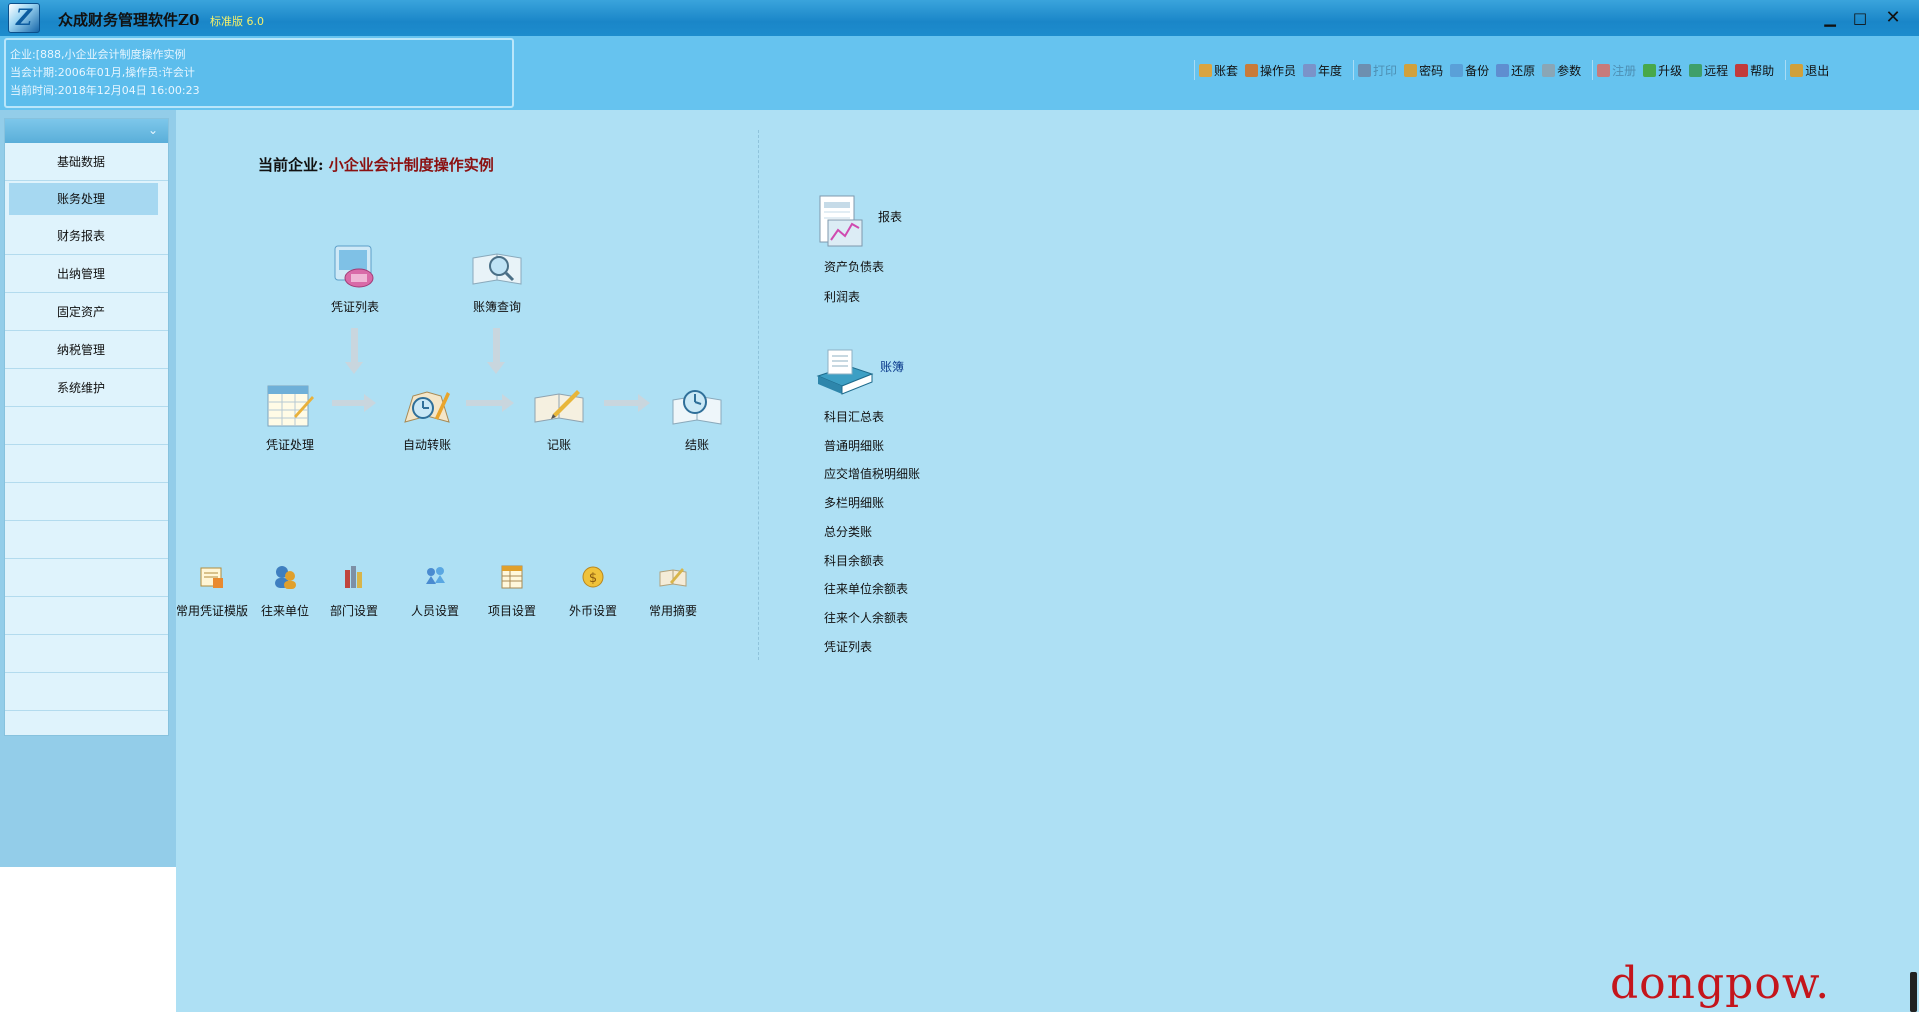 This screenshot has height=1012, width=1919. I want to click on flow-closing: 结账, so click(697, 417).